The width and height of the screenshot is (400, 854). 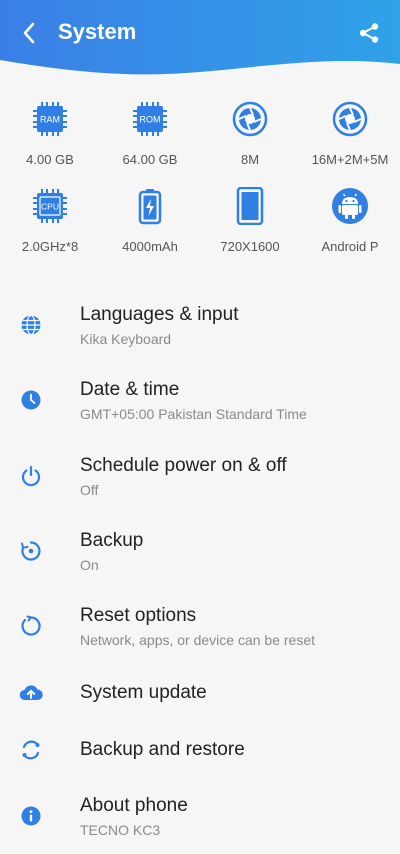 I want to click on back-arrow-icon, so click(x=29, y=33).